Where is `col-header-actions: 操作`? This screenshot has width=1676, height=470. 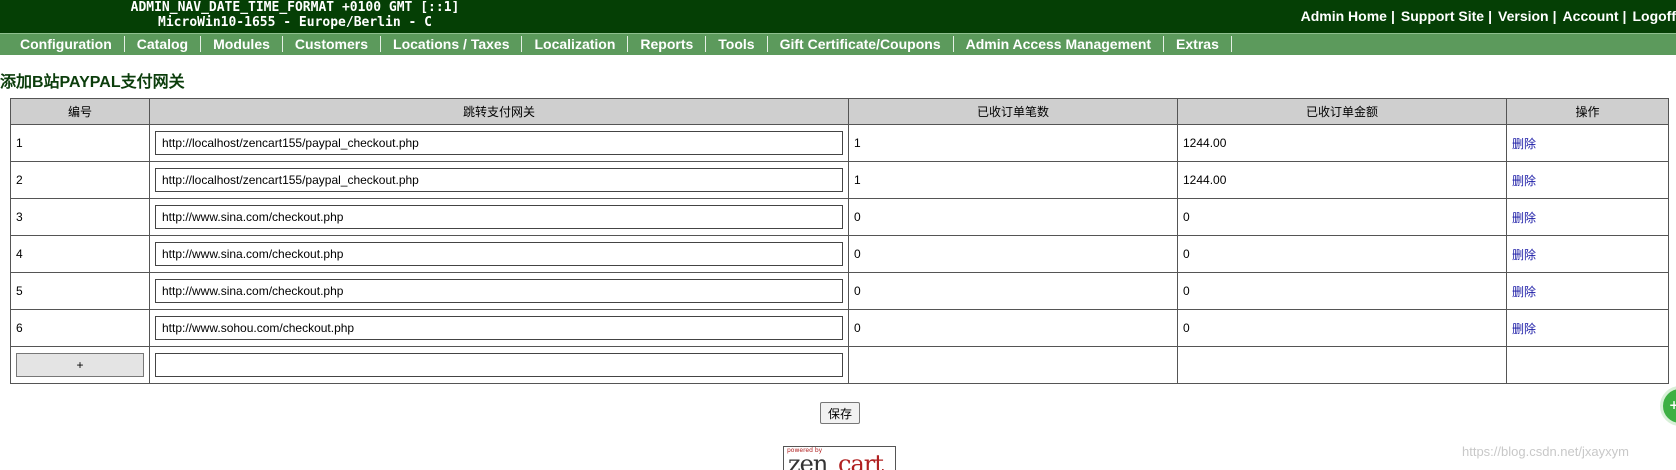
col-header-actions: 操作 is located at coordinates (1587, 111).